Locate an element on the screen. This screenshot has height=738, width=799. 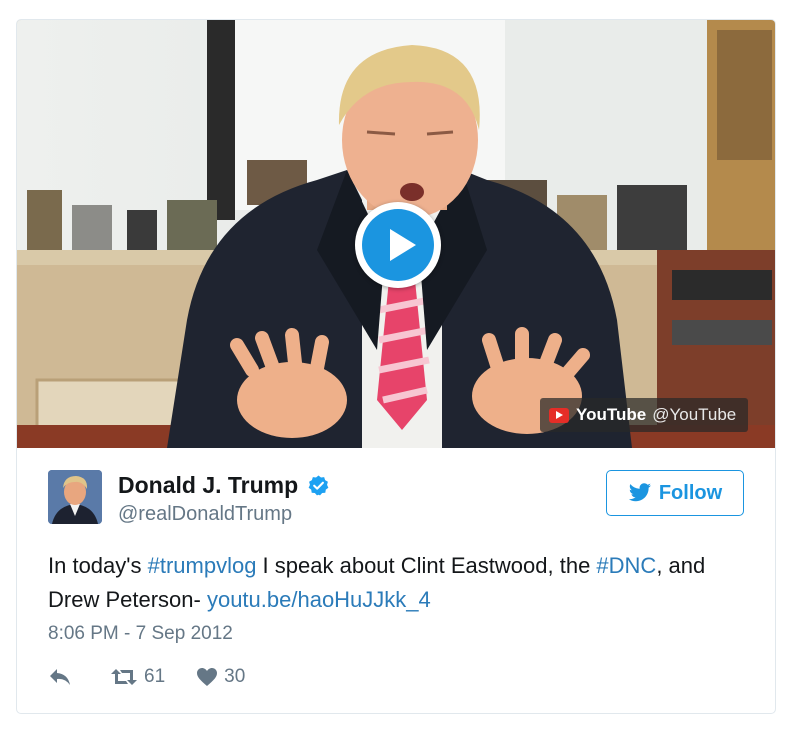
tweet-text-part: I speak about Clint Eastwood, the is located at coordinates (426, 565).